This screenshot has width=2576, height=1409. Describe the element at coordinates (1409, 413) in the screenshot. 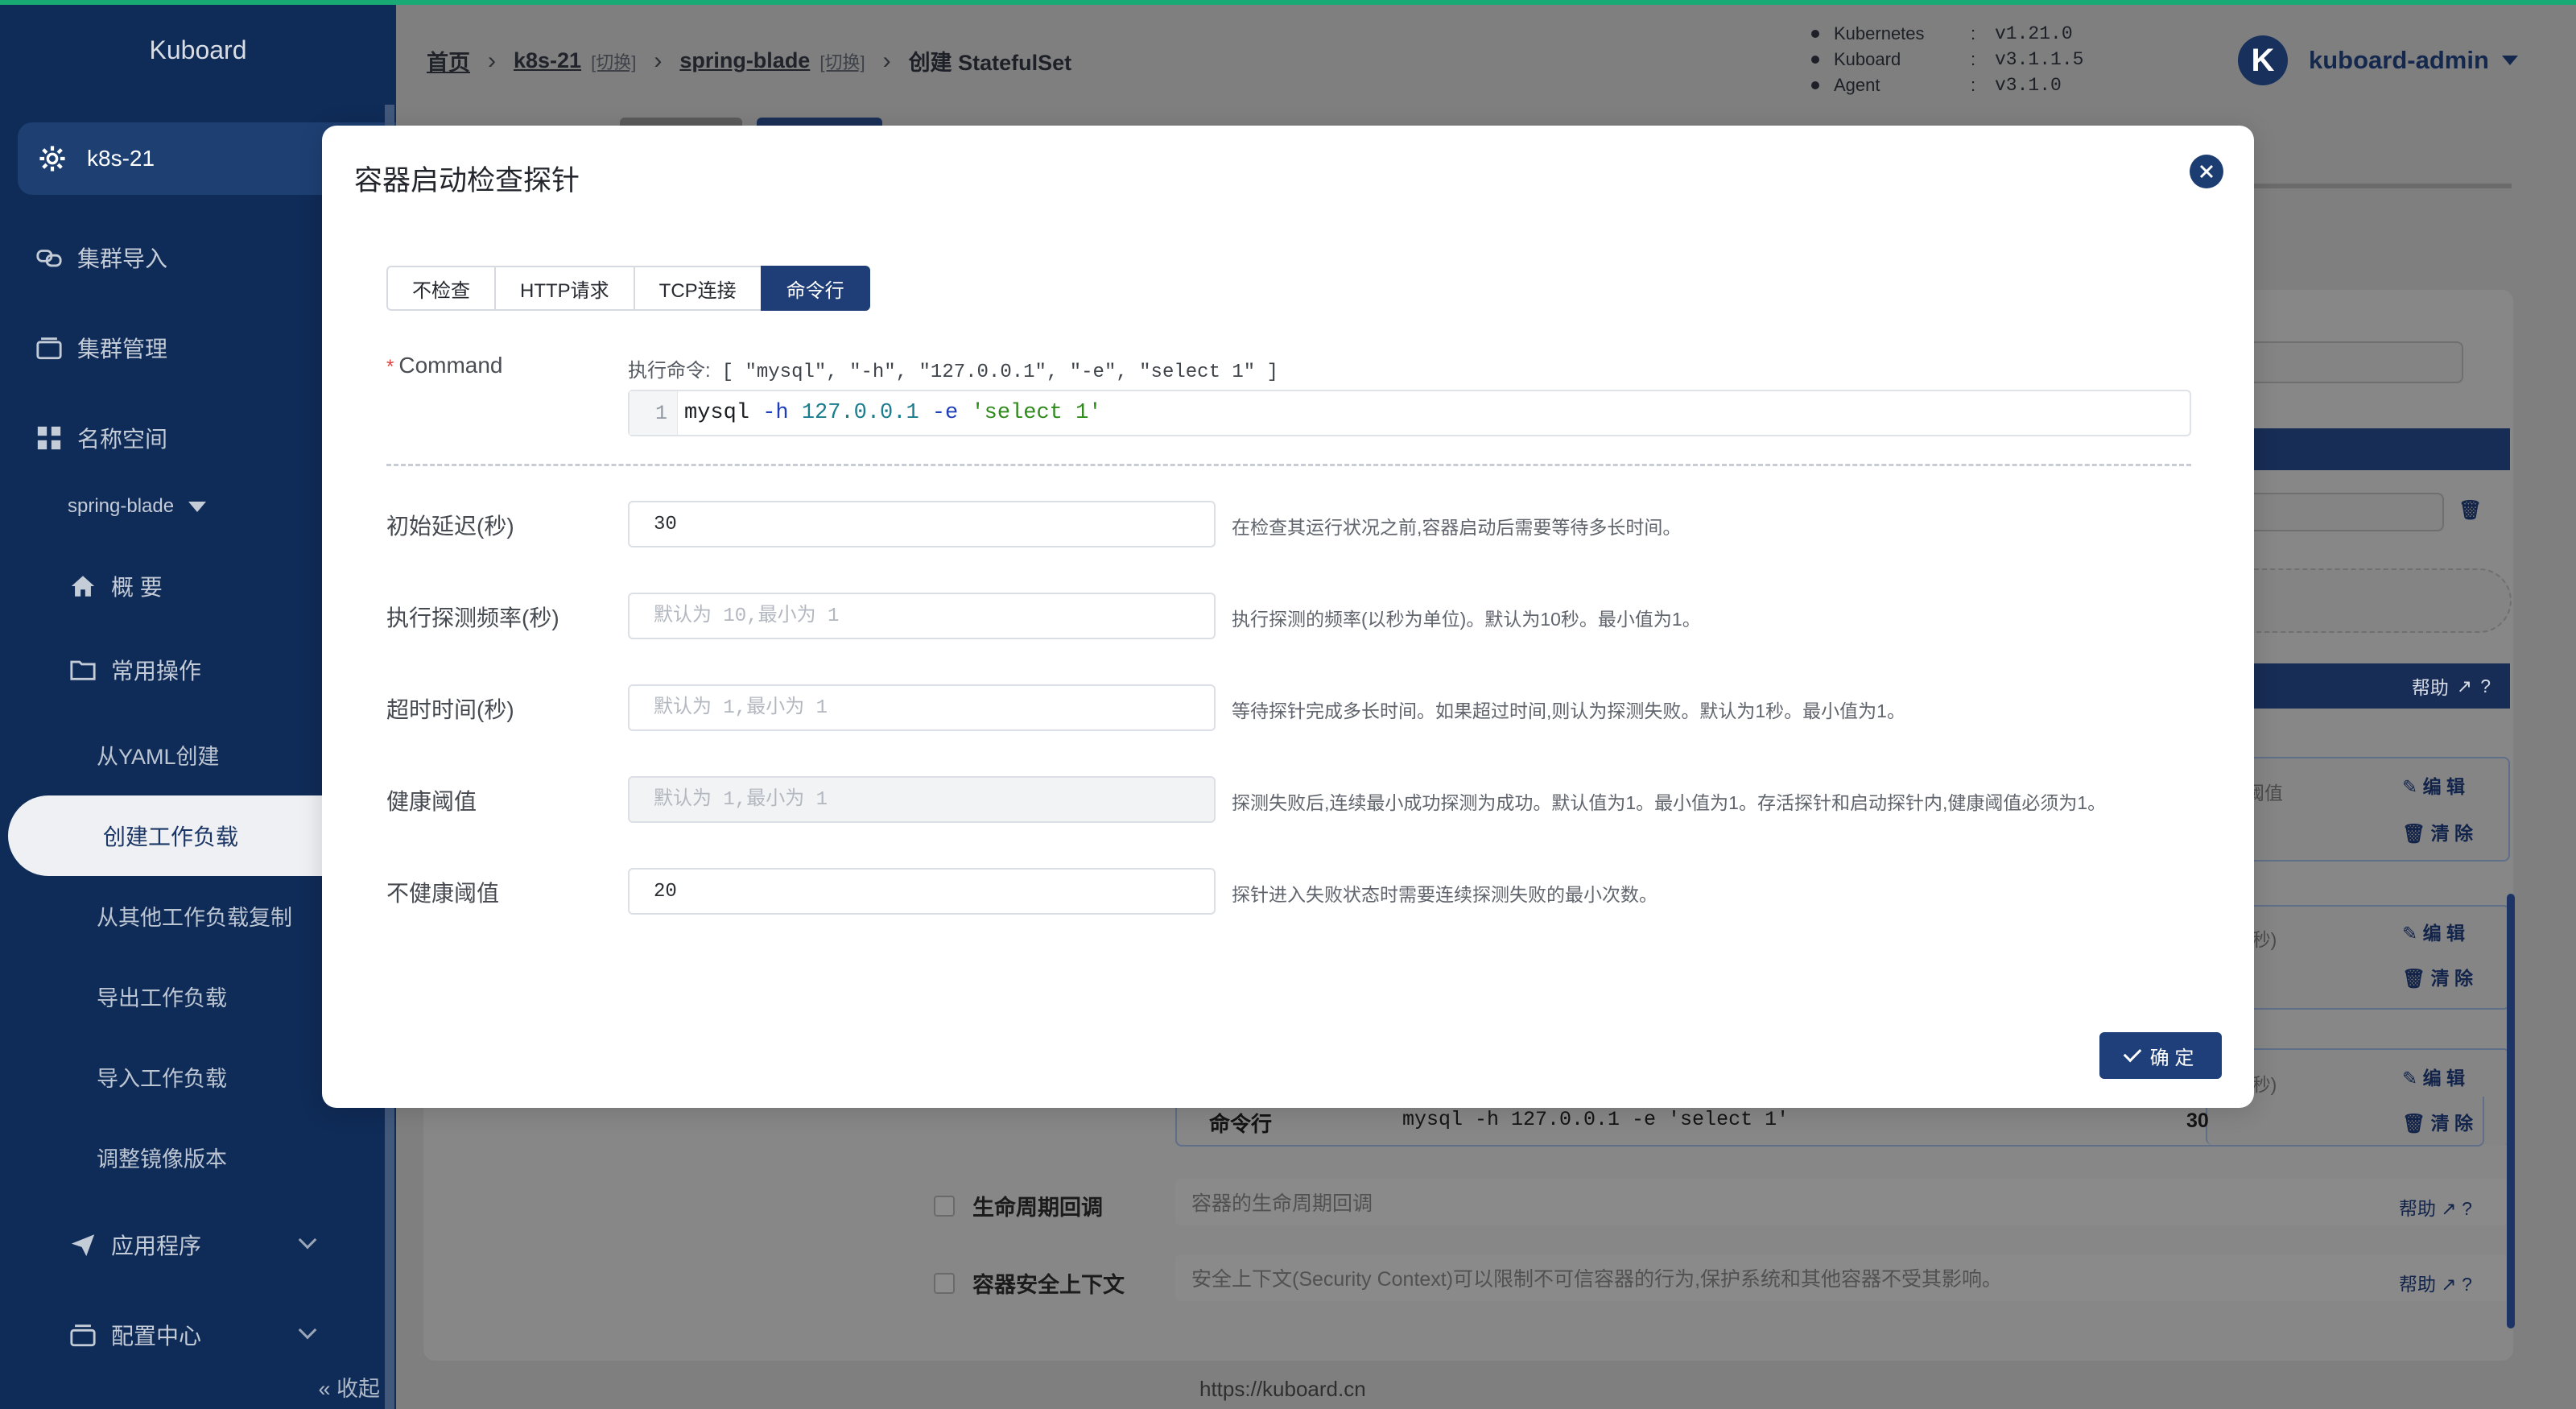

I see `command-editor: 1 mysql -h 127.0.0.1 -e 'select 1'` at that location.